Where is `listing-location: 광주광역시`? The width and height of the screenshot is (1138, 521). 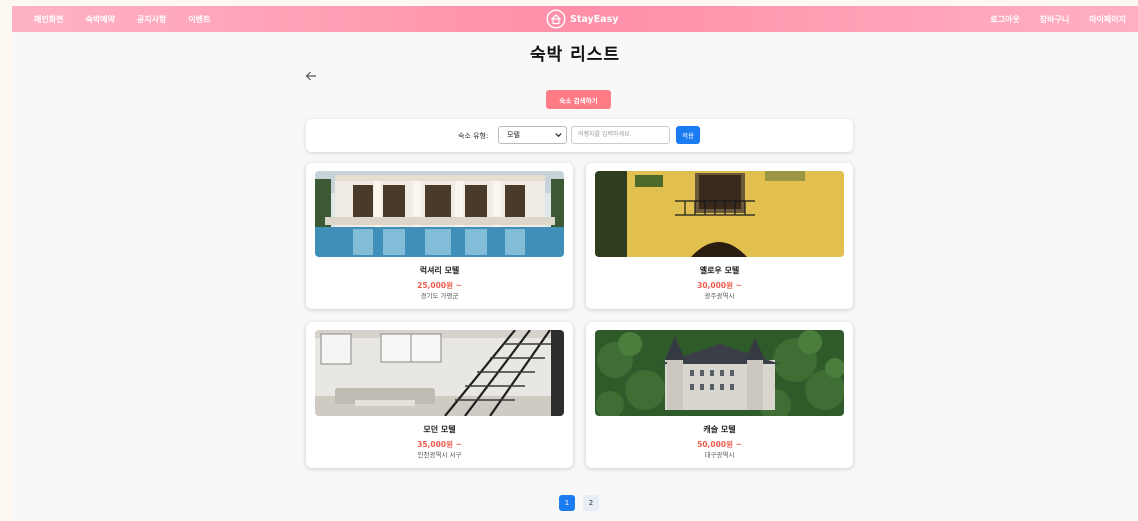
listing-location: 광주광역시 is located at coordinates (719, 296).